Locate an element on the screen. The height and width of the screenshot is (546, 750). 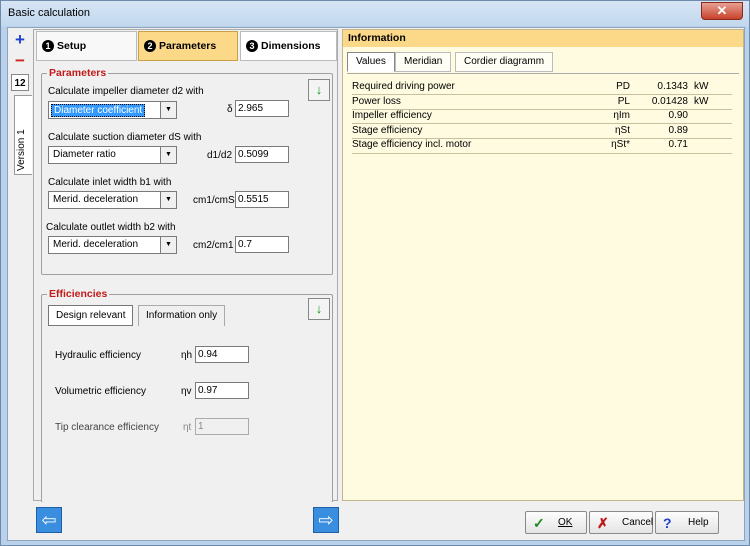
checkmark-icon: ✓ is located at coordinates (539, 523).